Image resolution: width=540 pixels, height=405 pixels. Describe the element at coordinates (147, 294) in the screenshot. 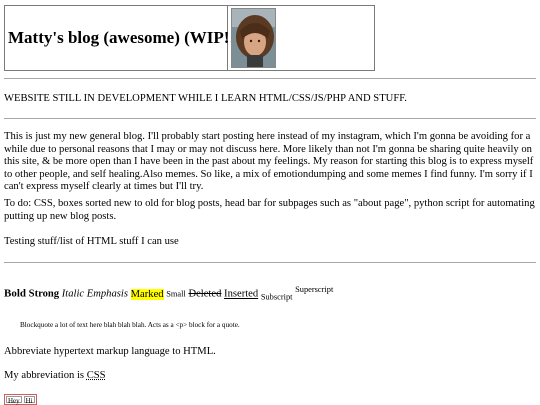

I see `marked-text: Marked` at that location.